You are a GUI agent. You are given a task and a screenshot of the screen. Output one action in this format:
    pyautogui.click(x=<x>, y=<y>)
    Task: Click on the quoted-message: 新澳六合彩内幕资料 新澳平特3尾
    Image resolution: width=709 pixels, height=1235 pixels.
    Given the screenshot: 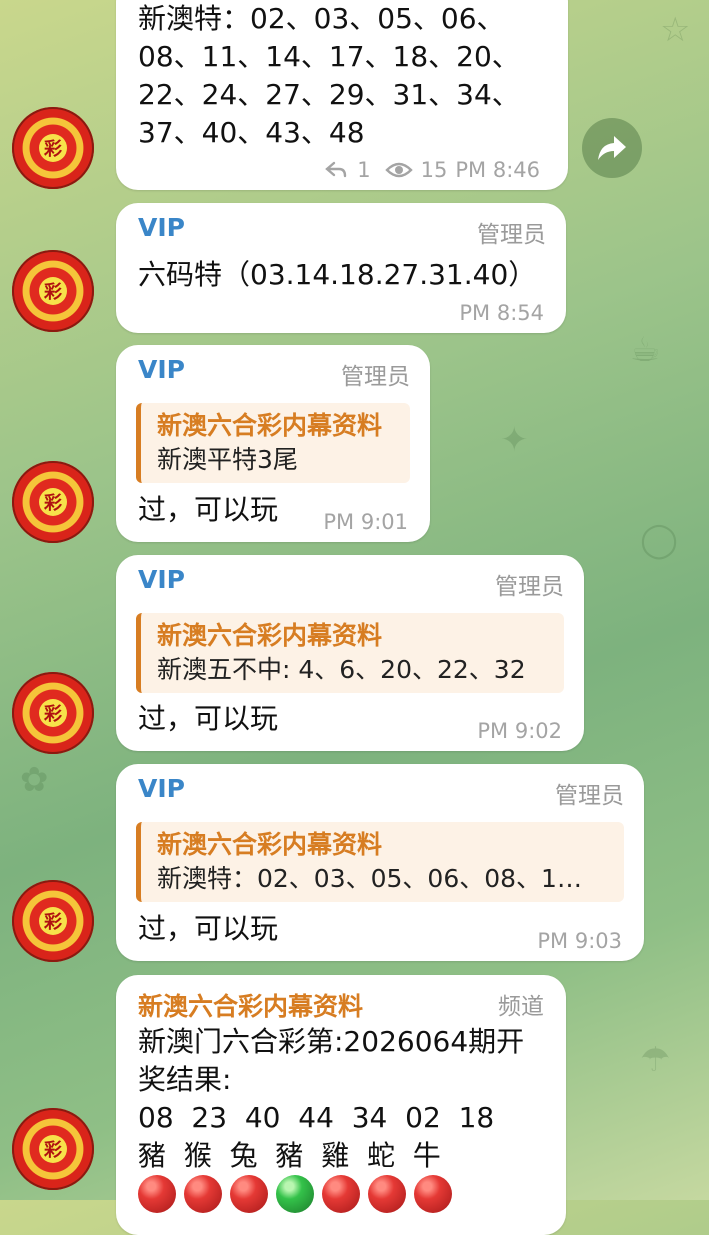 What is the action you would take?
    pyautogui.click(x=273, y=443)
    